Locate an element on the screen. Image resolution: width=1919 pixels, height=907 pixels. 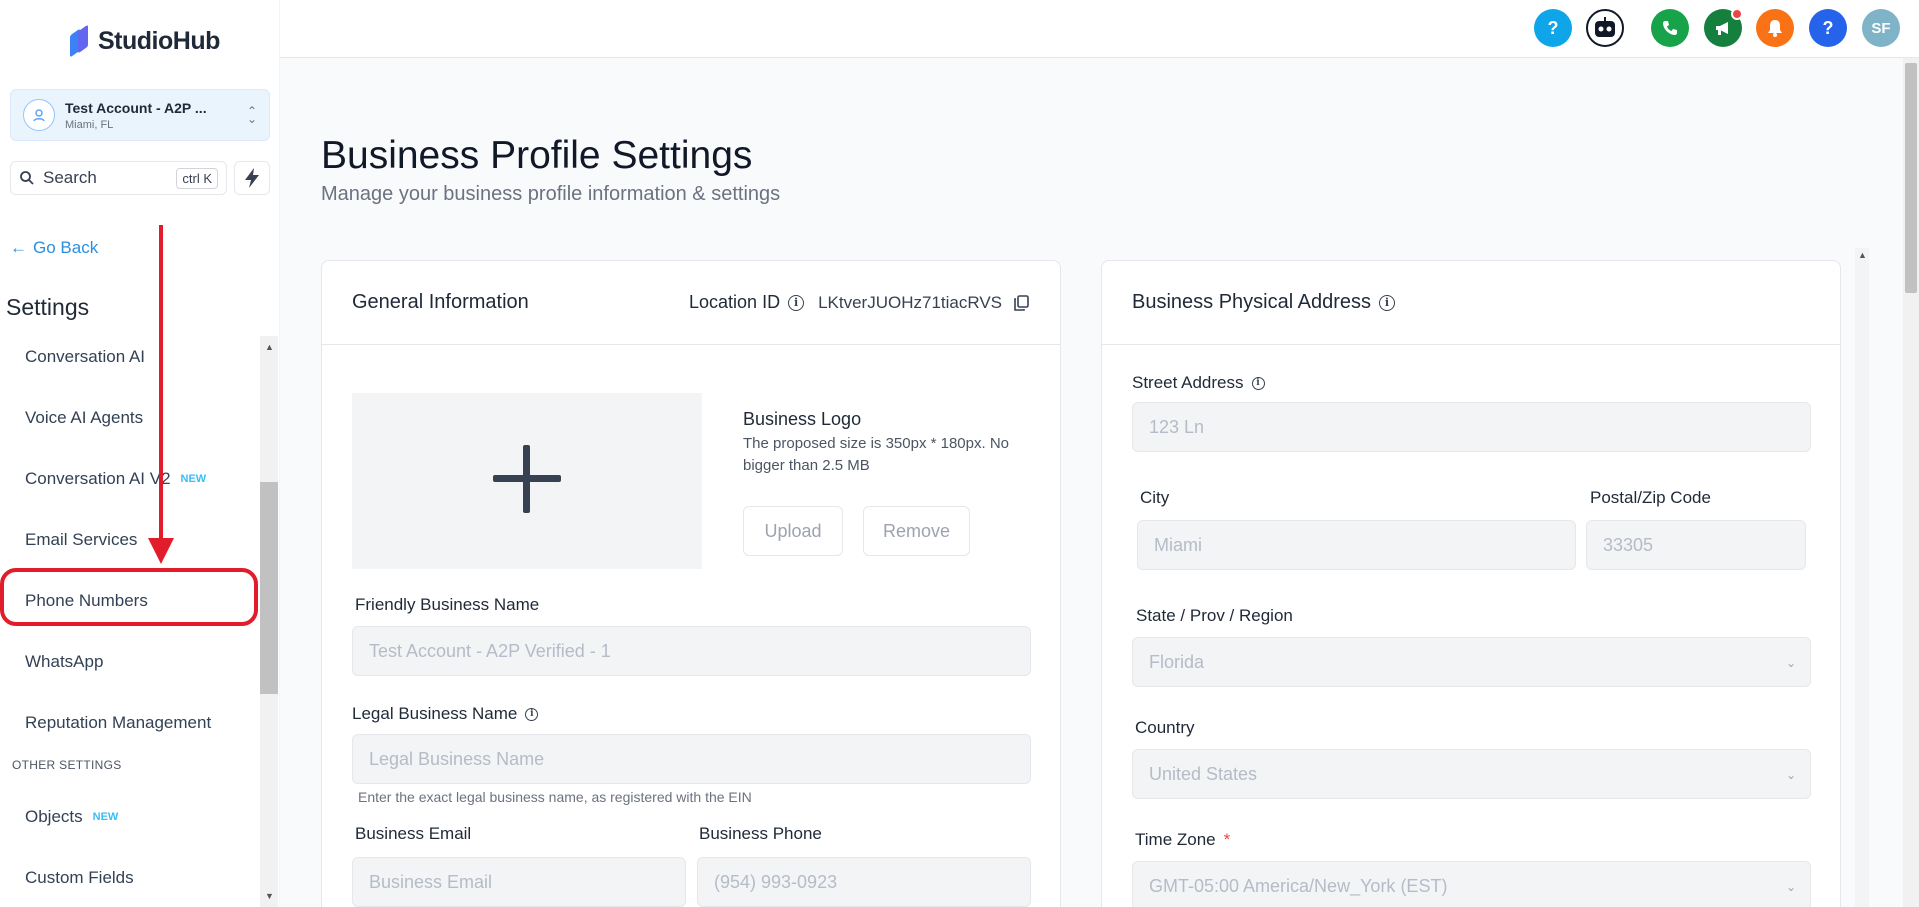
legal-name-input: Legal Business Name is located at coordinates (691, 759).